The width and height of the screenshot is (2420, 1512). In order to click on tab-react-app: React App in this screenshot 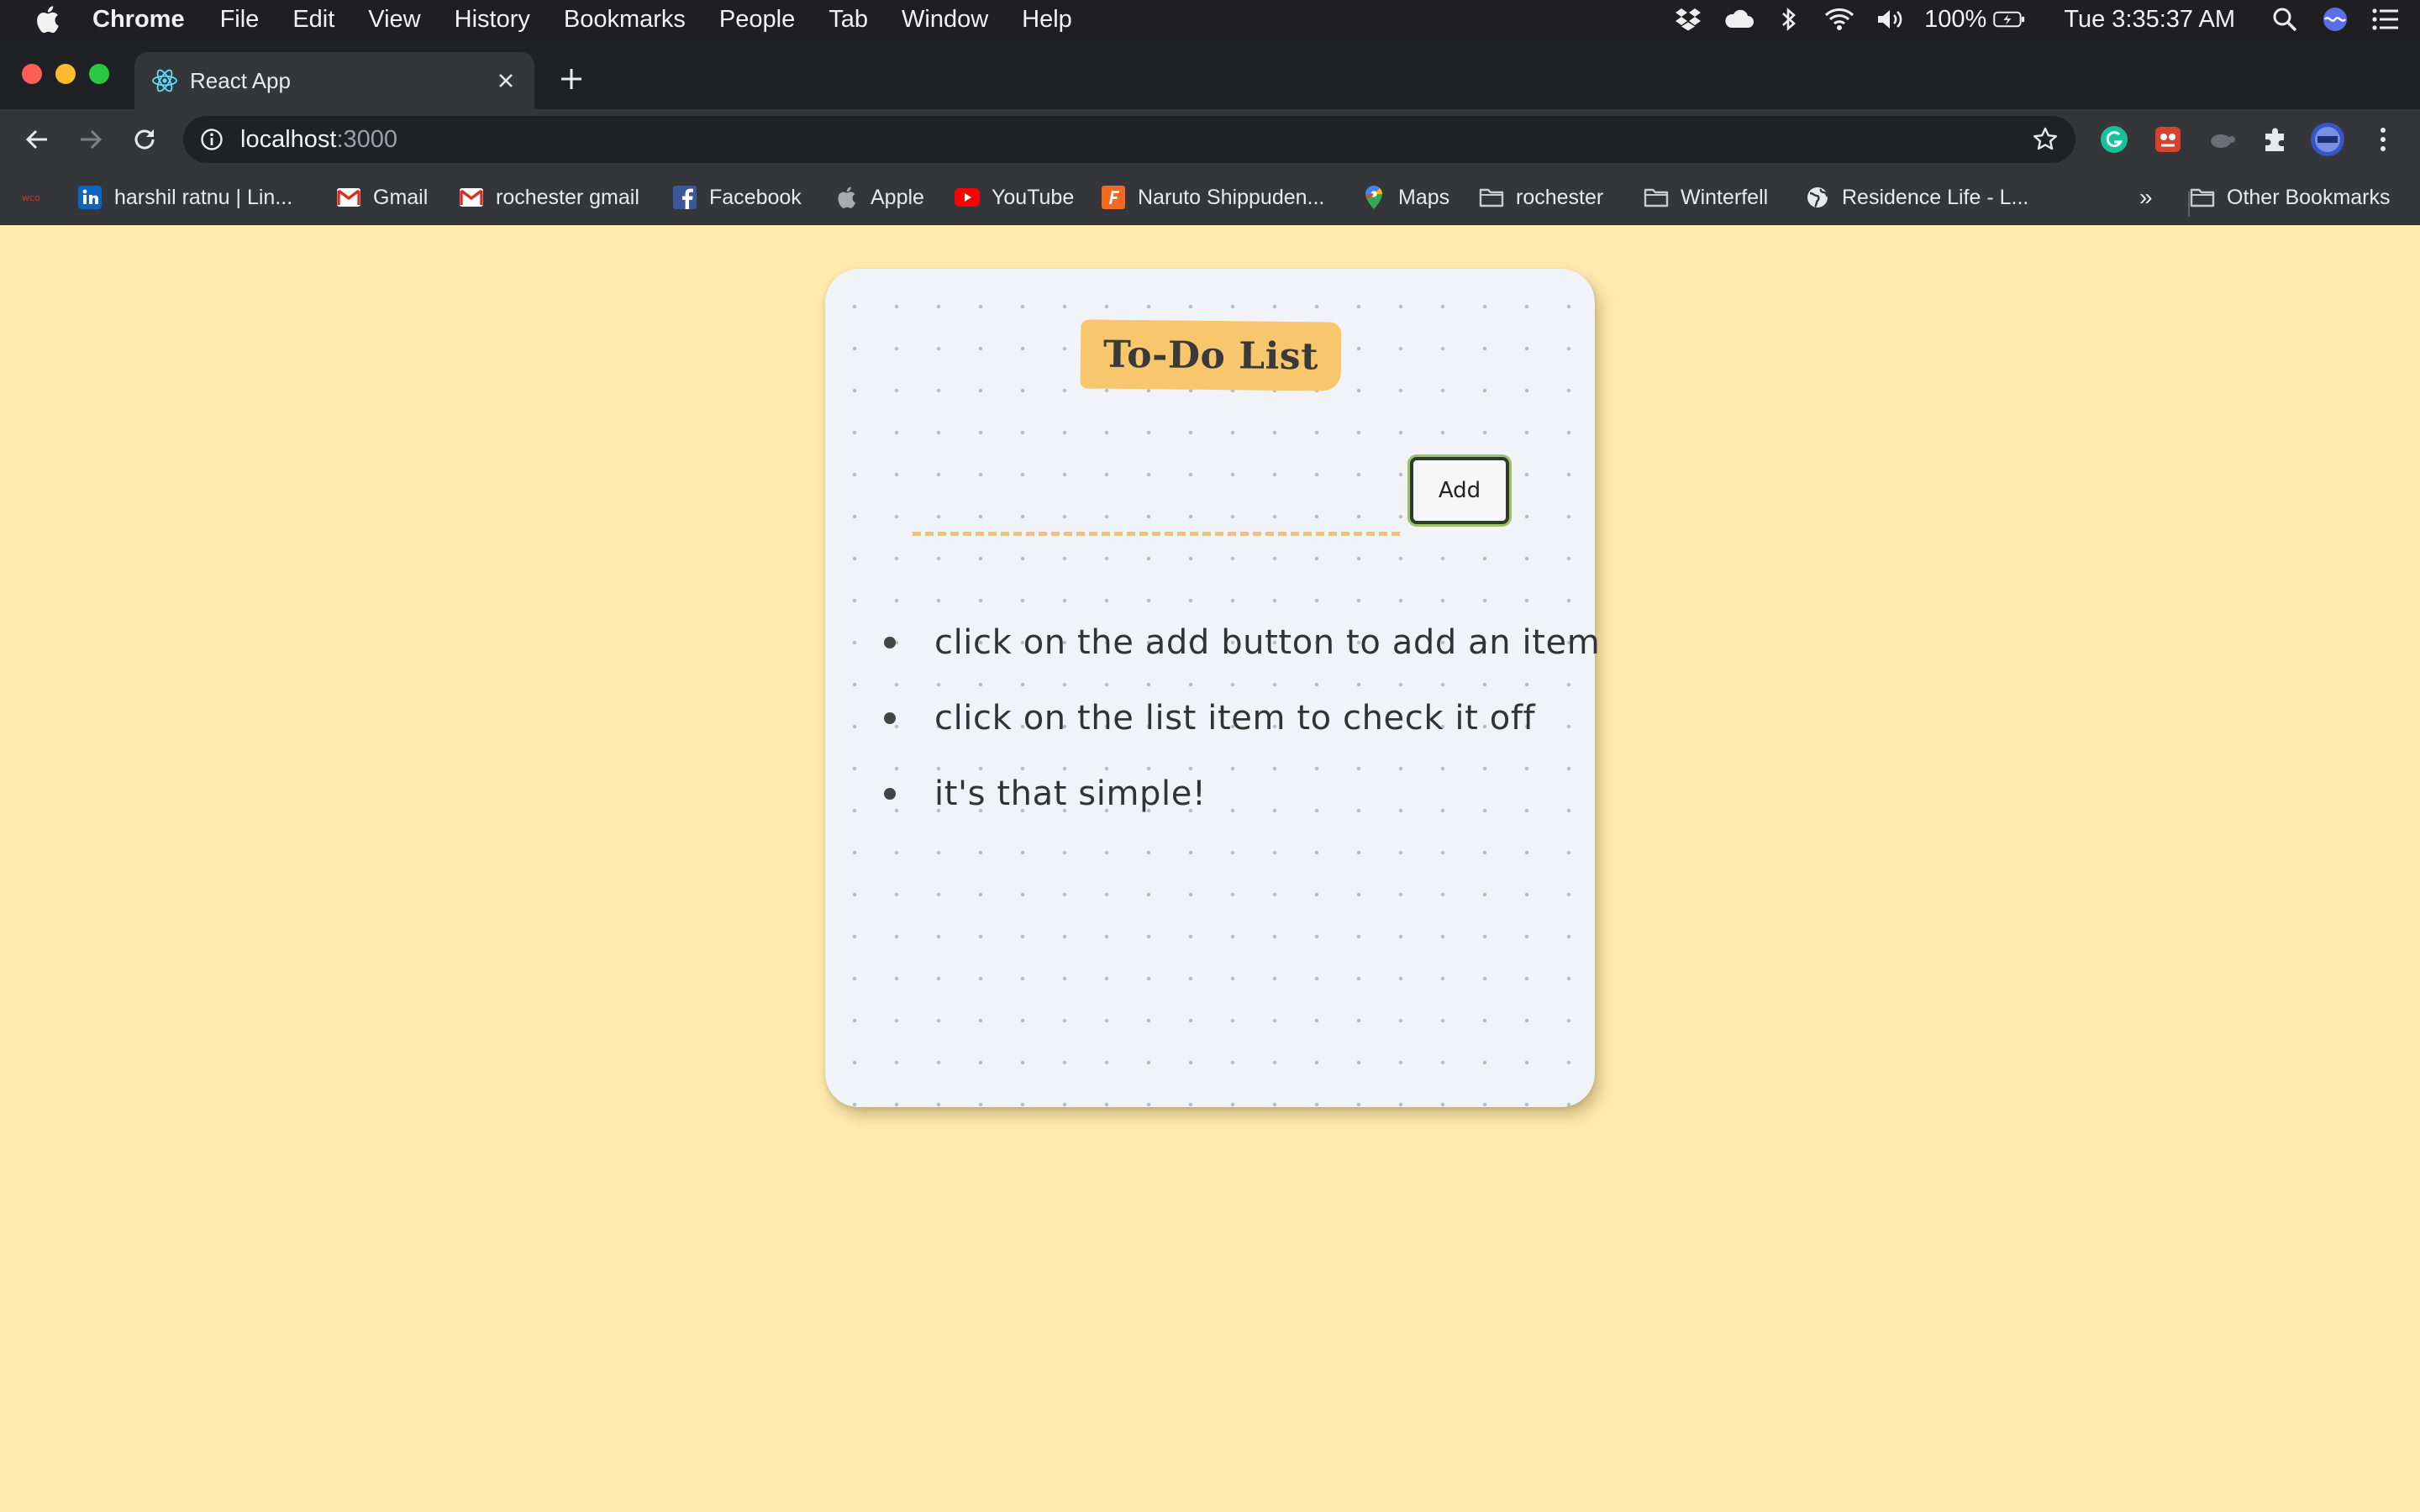, I will do `click(334, 80)`.